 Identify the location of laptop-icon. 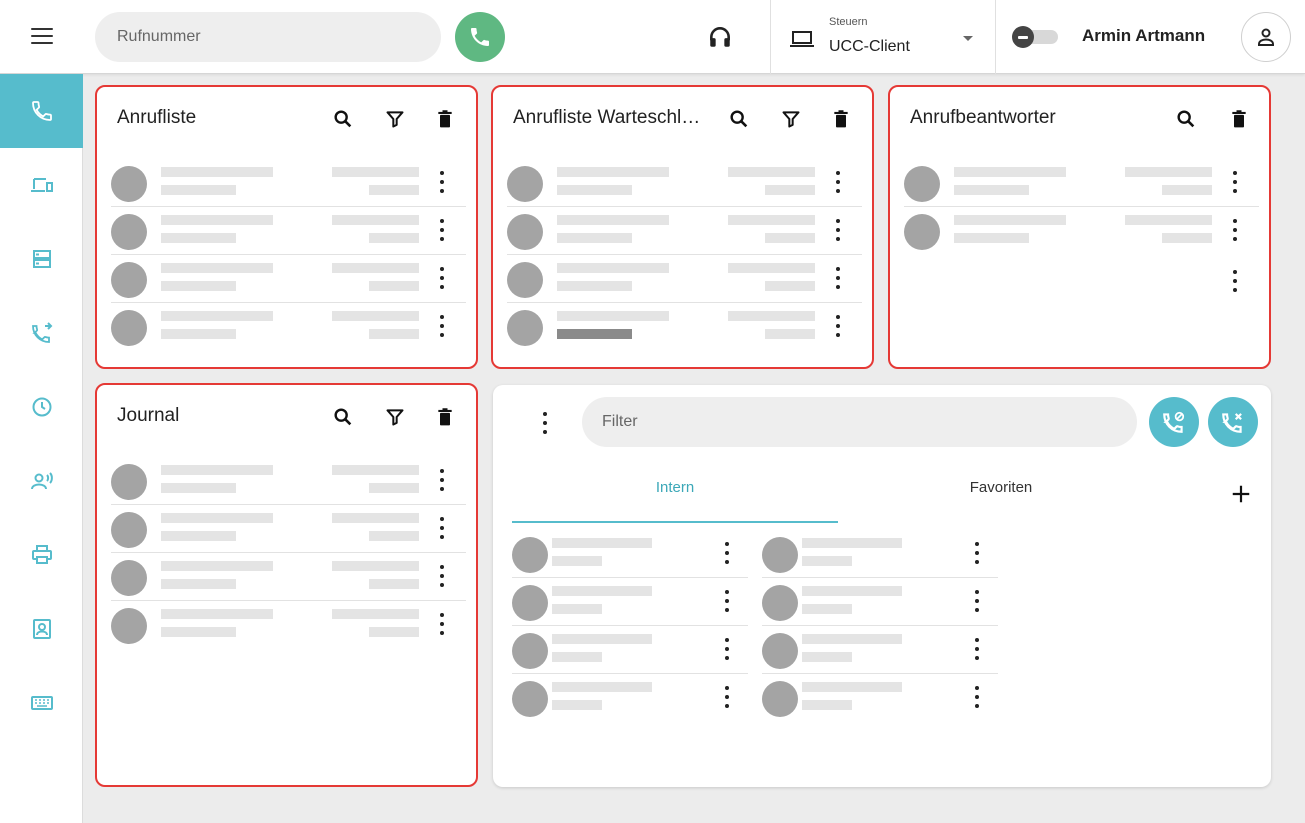
(802, 39).